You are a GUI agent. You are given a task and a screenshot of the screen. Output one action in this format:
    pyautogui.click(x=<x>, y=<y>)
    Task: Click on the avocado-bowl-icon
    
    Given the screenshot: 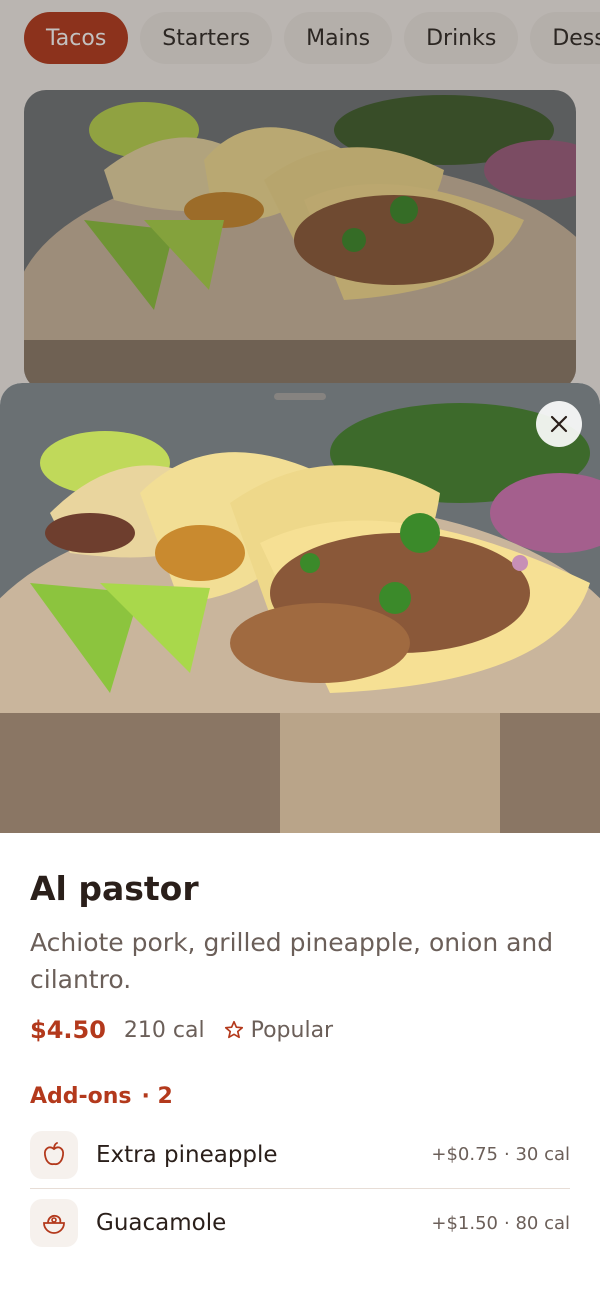 What is the action you would take?
    pyautogui.click(x=54, y=1223)
    